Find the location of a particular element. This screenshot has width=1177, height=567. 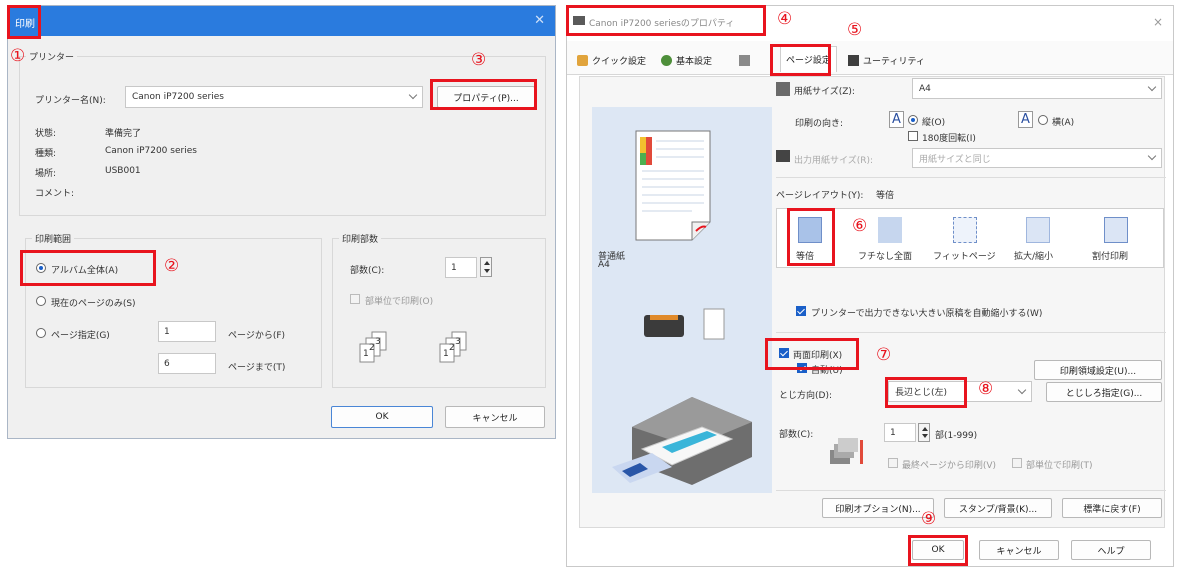

where-label: 場所: is located at coordinates (46, 174).